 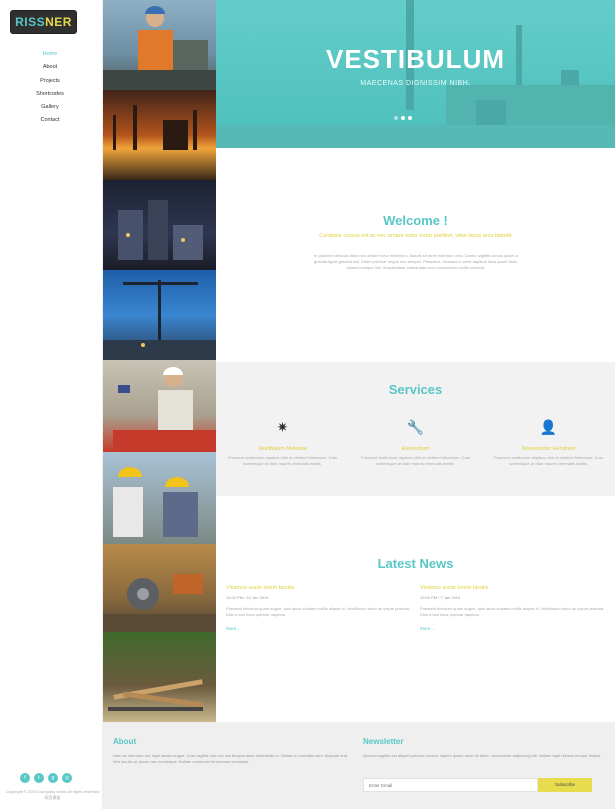 I want to click on photo-worker-rope, so click(x=159, y=406).